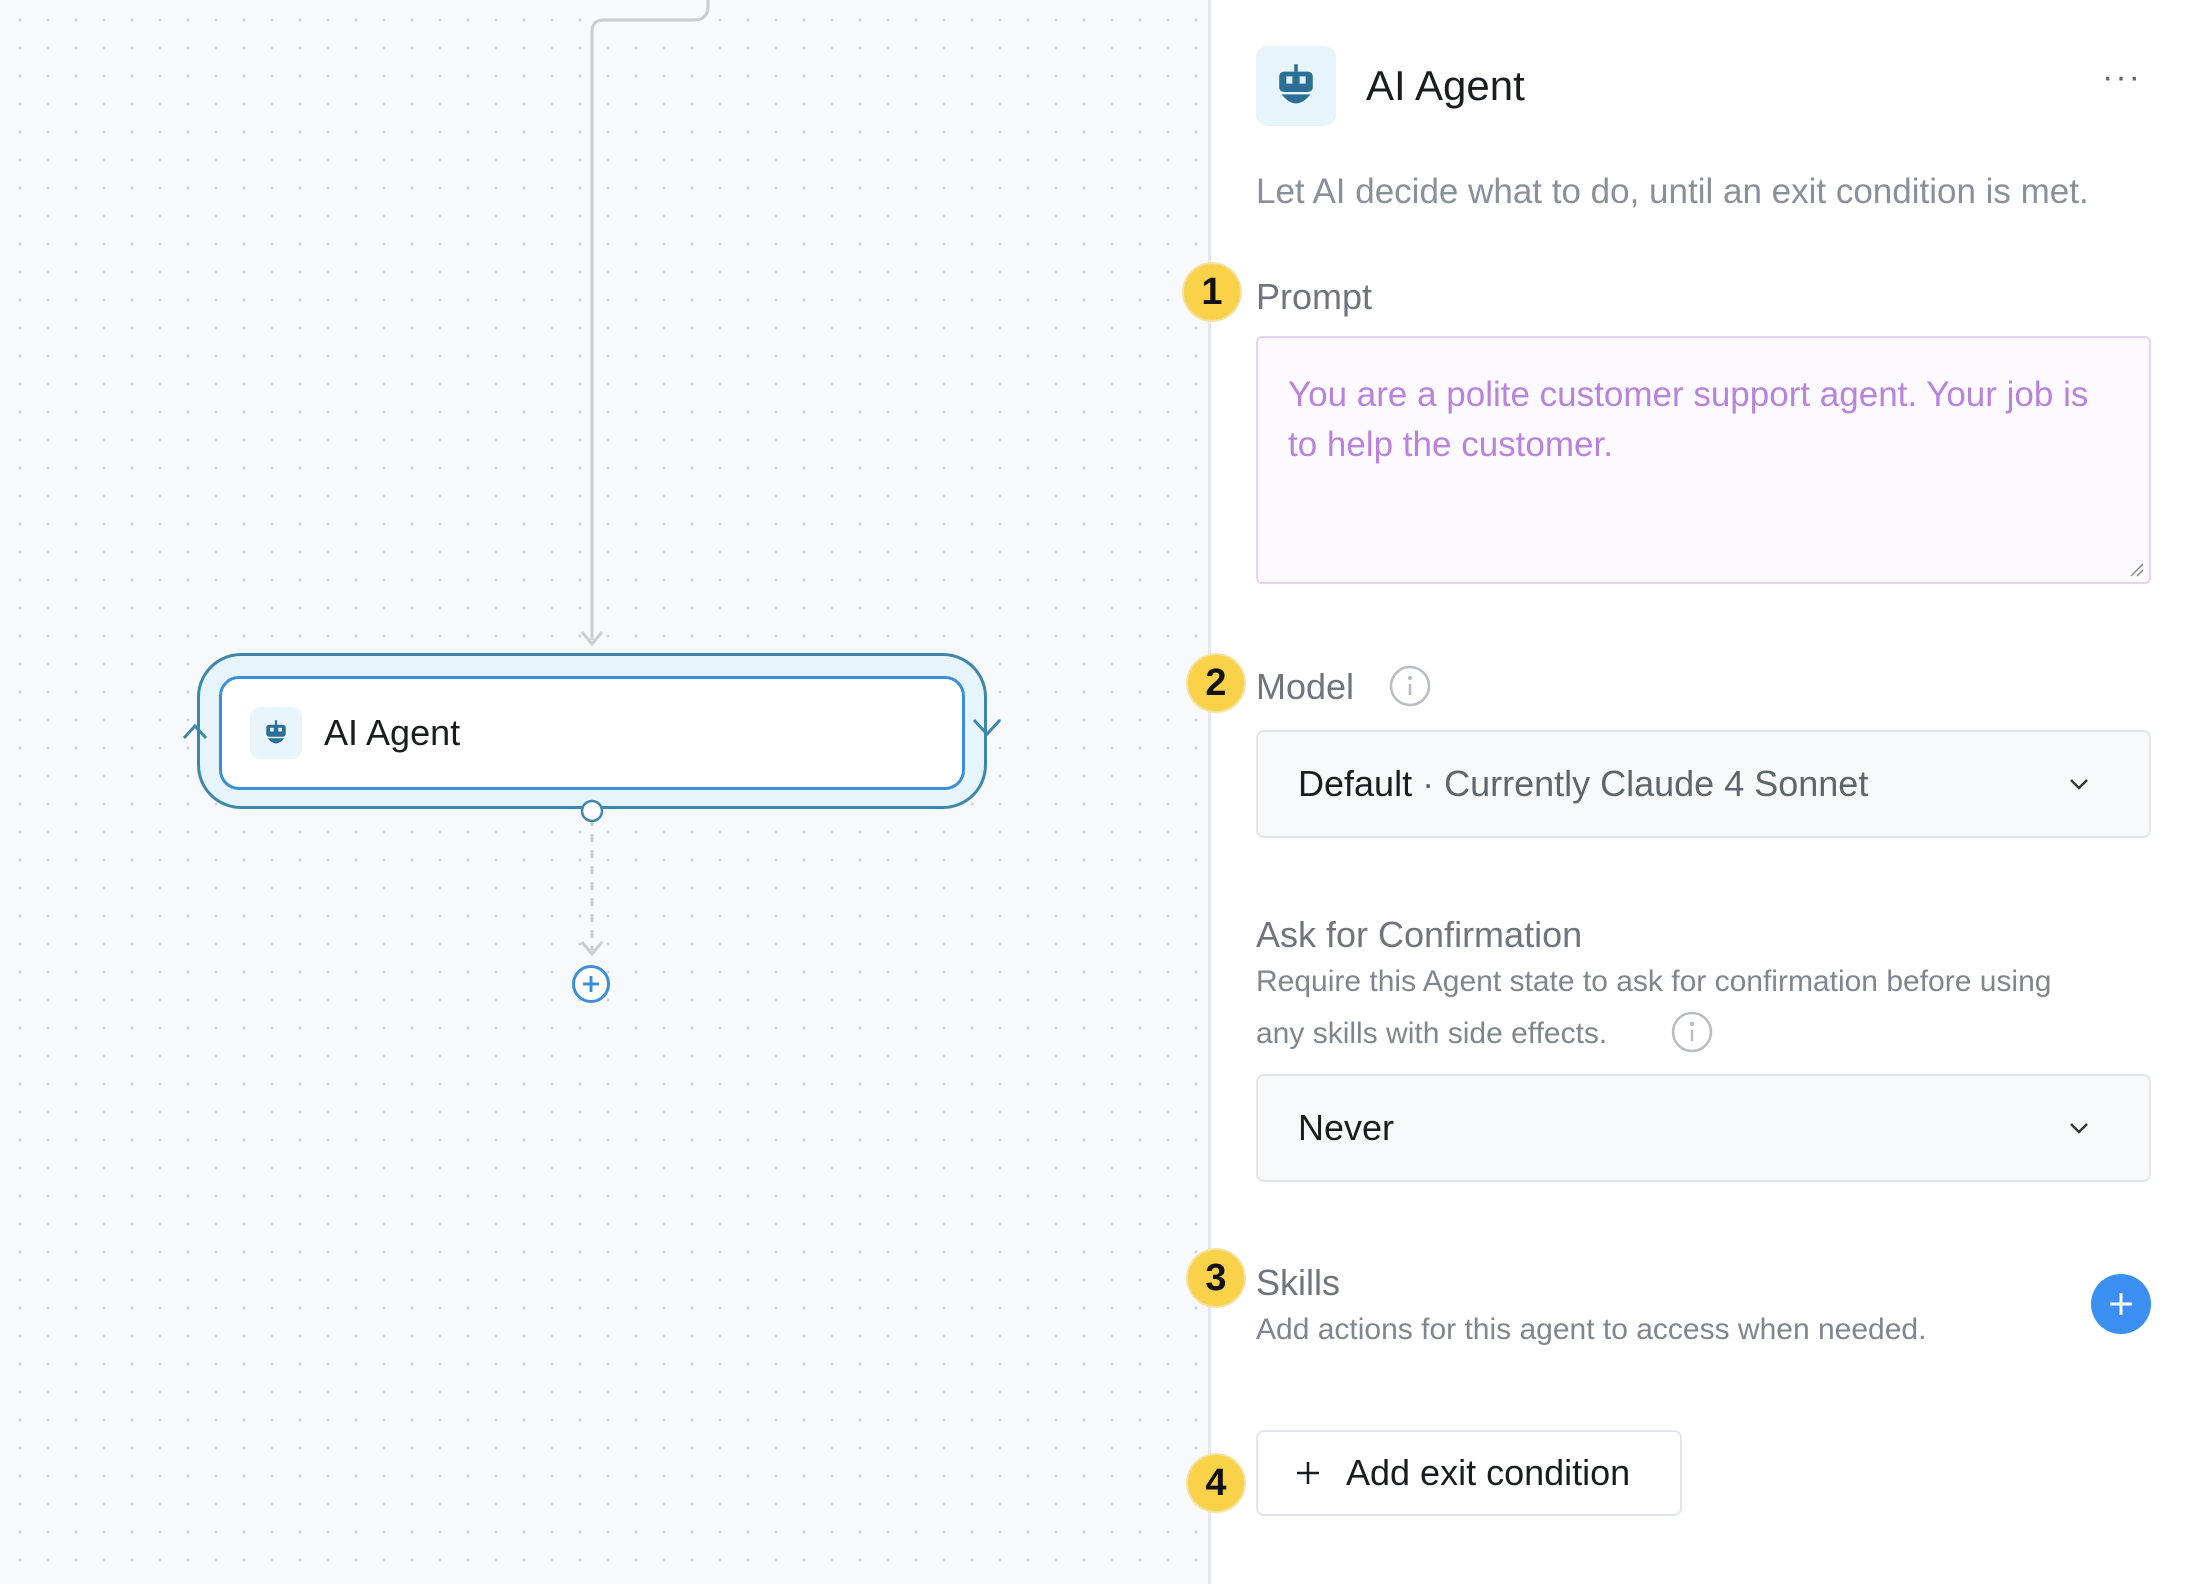 The image size is (2186, 1584). I want to click on incoming-edge, so click(650, 320).